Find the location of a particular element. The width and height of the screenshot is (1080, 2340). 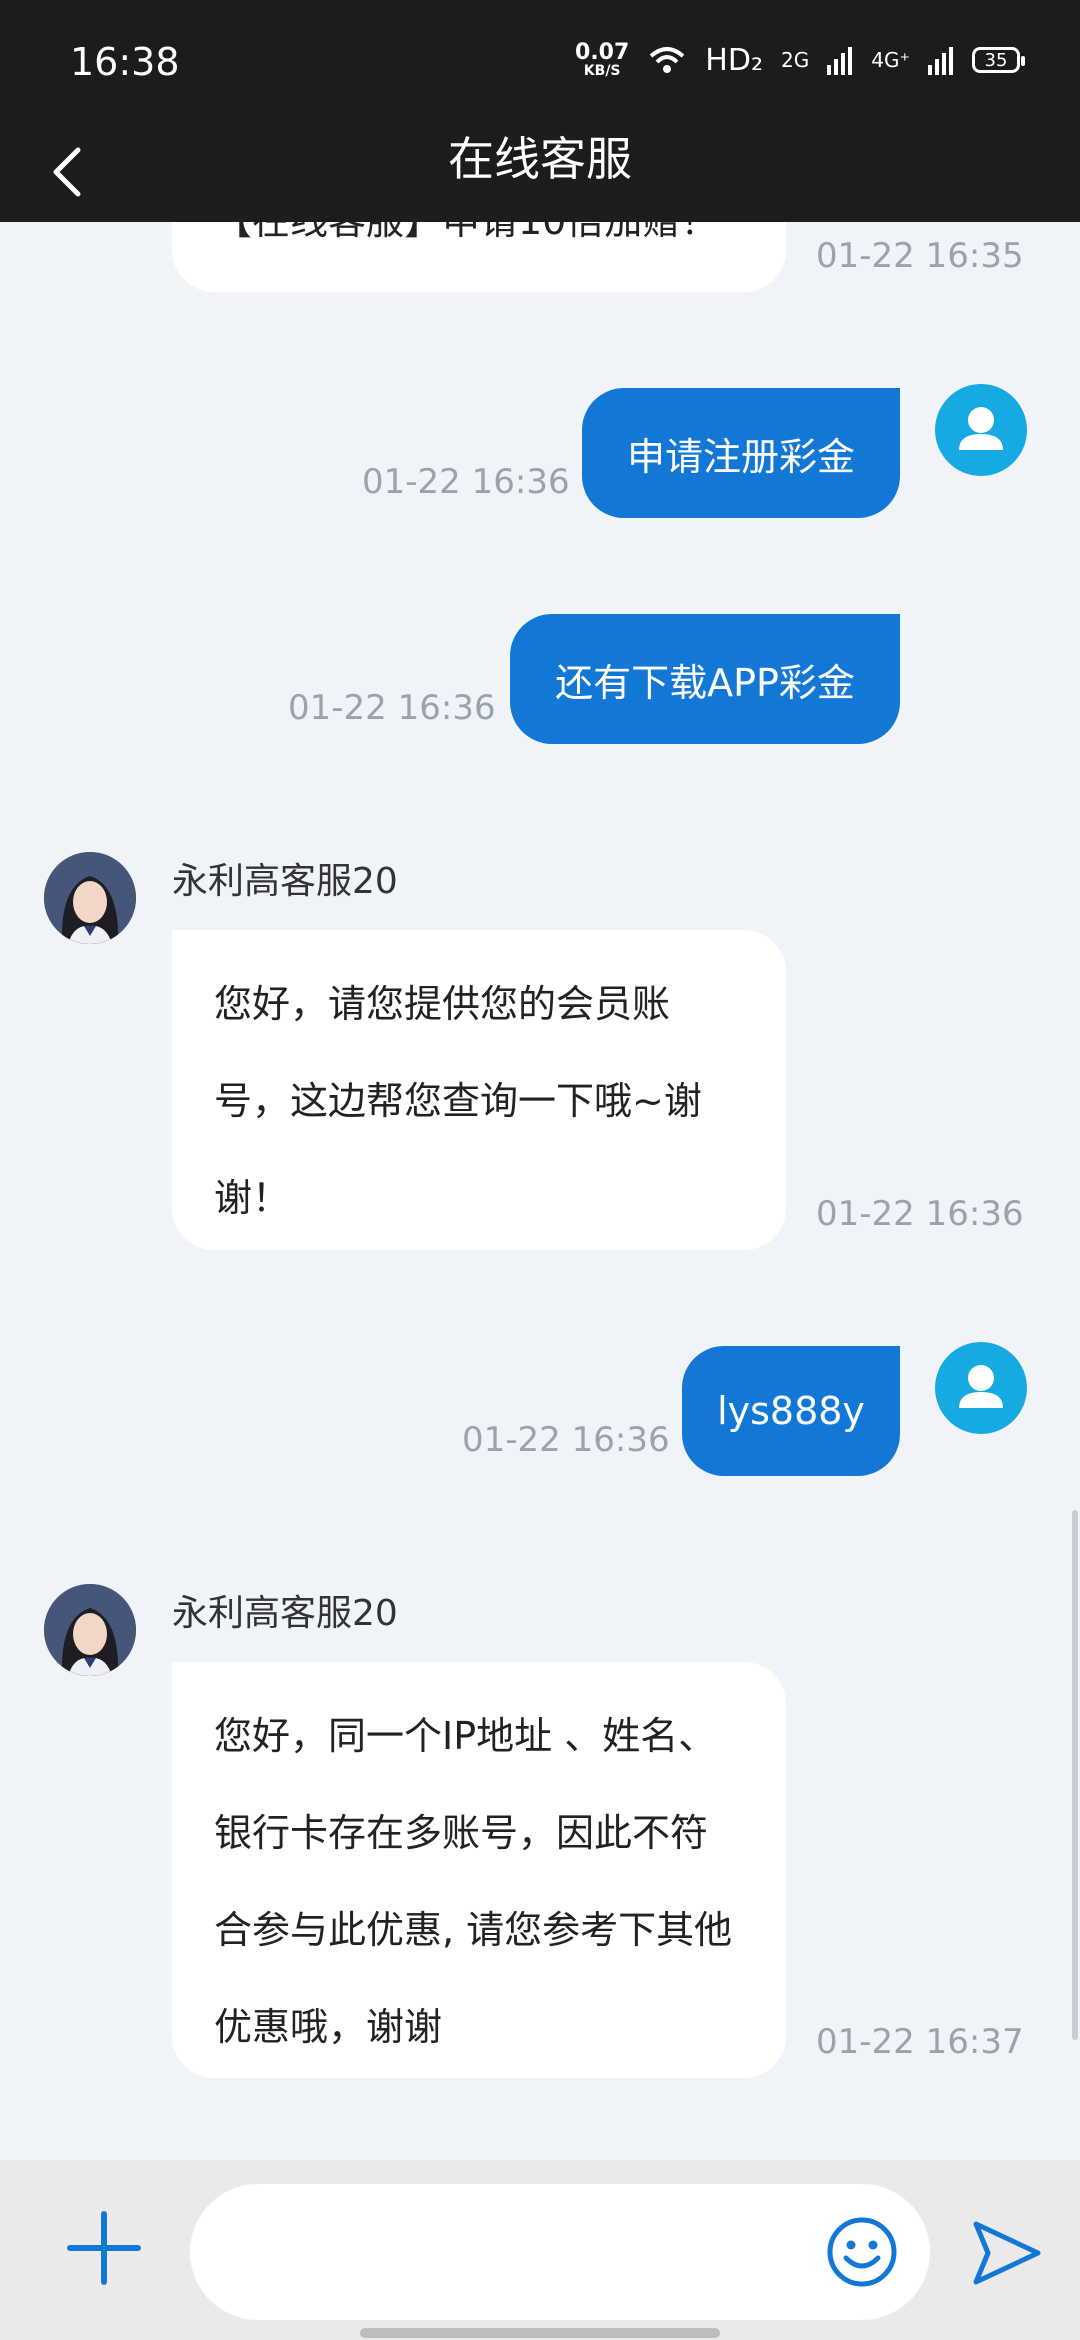

input-bar is located at coordinates (540, 2250).